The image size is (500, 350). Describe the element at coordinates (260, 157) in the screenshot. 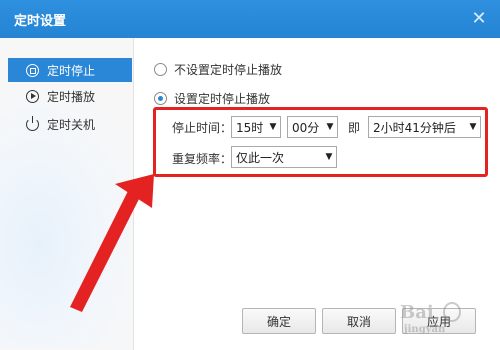

I see `frequency-value: 仅此一次` at that location.